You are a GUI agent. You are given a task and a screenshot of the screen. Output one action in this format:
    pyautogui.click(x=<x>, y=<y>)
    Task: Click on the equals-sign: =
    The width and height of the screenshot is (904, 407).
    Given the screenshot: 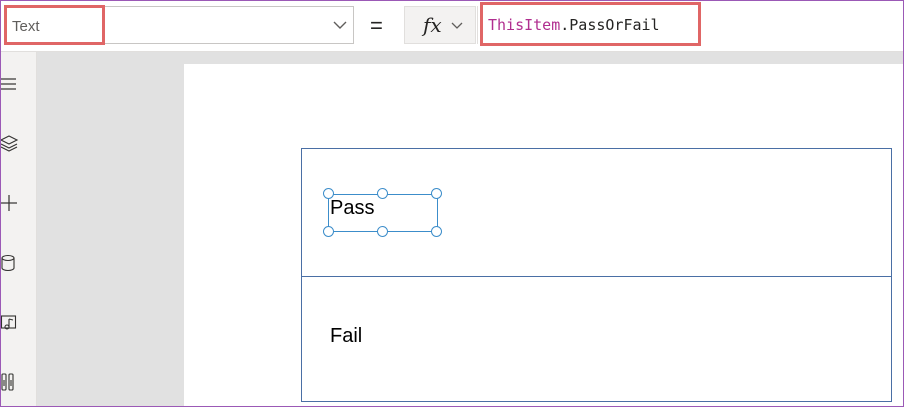 What is the action you would take?
    pyautogui.click(x=376, y=25)
    